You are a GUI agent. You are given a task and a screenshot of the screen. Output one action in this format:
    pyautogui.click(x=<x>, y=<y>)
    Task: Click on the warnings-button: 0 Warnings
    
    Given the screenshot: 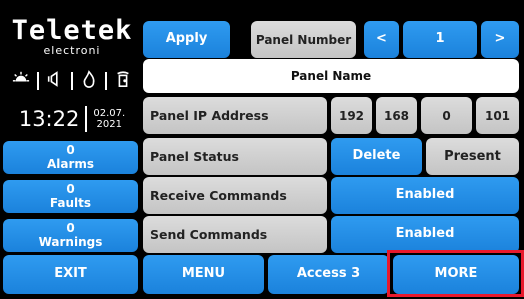 What is the action you would take?
    pyautogui.click(x=70, y=235)
    